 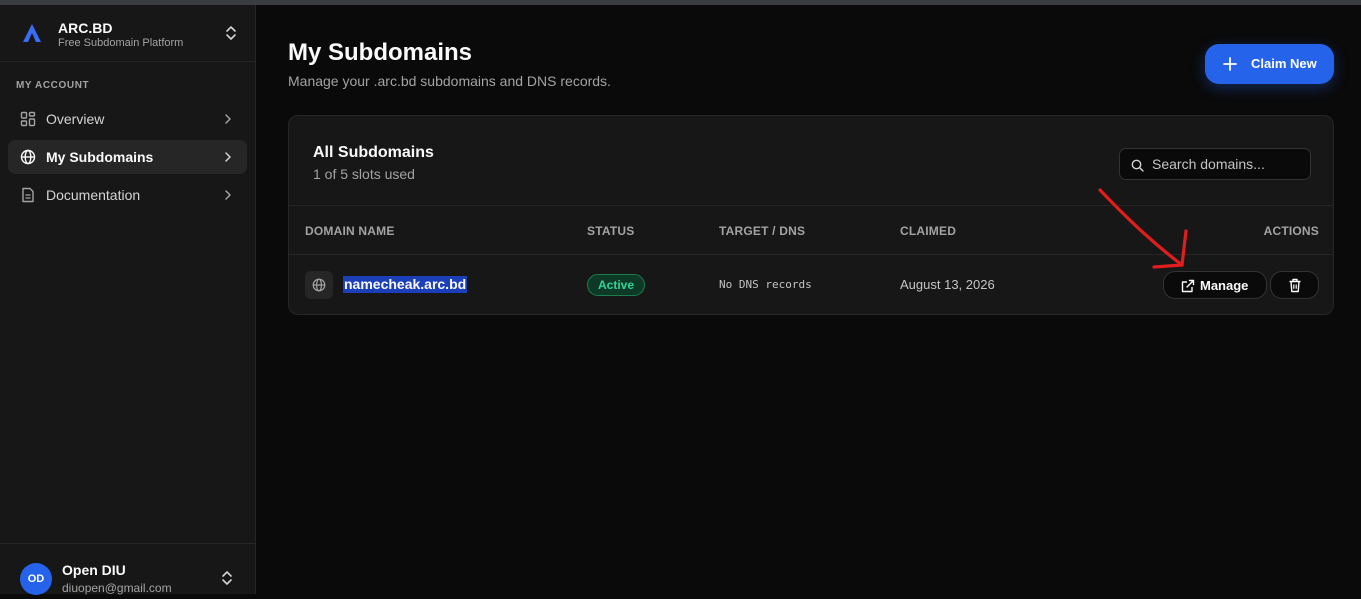 What do you see at coordinates (85, 28) in the screenshot?
I see `brand-name: ARC.BD` at bounding box center [85, 28].